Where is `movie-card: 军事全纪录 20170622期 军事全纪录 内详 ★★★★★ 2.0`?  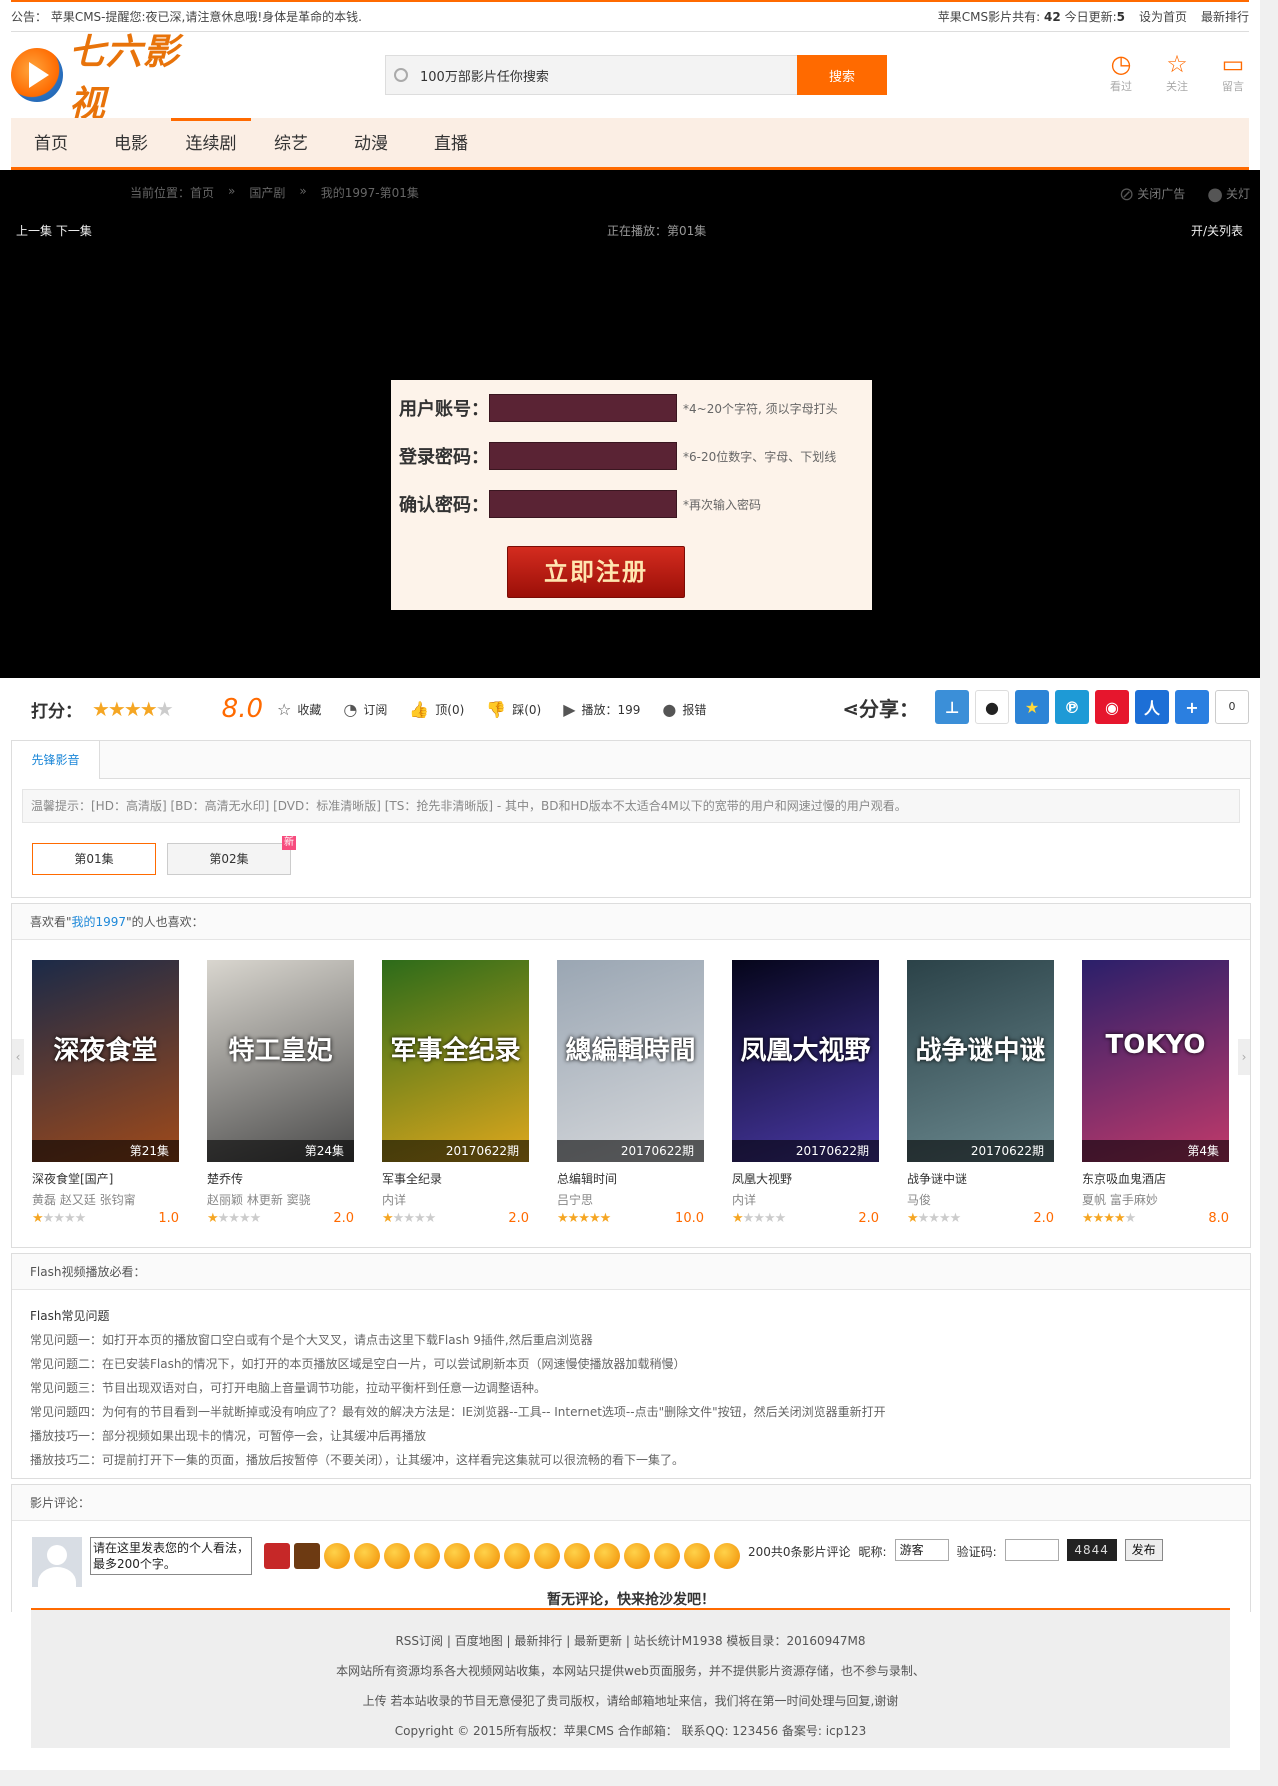
movie-card: 军事全纪录 20170622期 军事全纪录 内详 ★★★★★ 2.0 is located at coordinates (455, 1093).